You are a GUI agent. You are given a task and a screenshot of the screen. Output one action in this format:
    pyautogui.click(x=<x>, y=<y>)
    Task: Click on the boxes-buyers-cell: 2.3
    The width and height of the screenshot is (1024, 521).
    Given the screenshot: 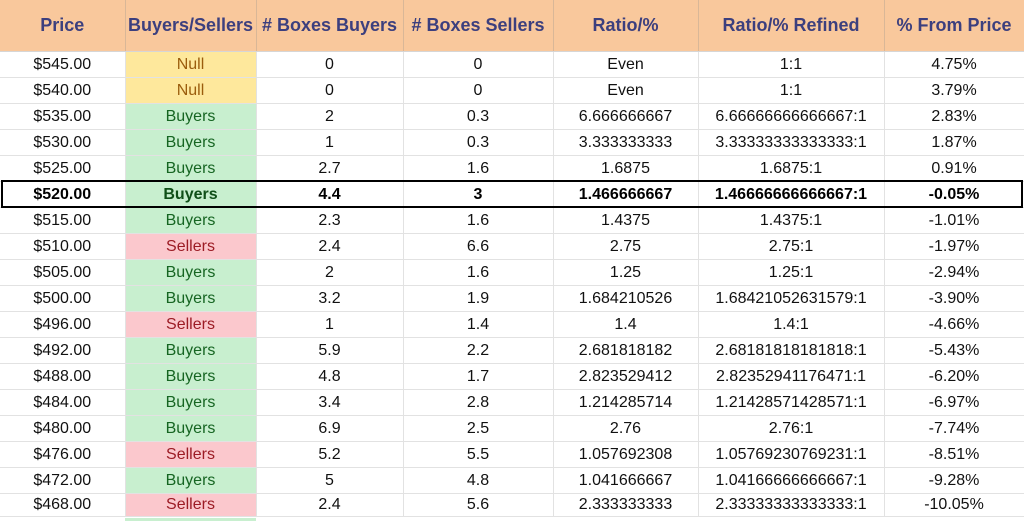 What is the action you would take?
    pyautogui.click(x=330, y=220)
    